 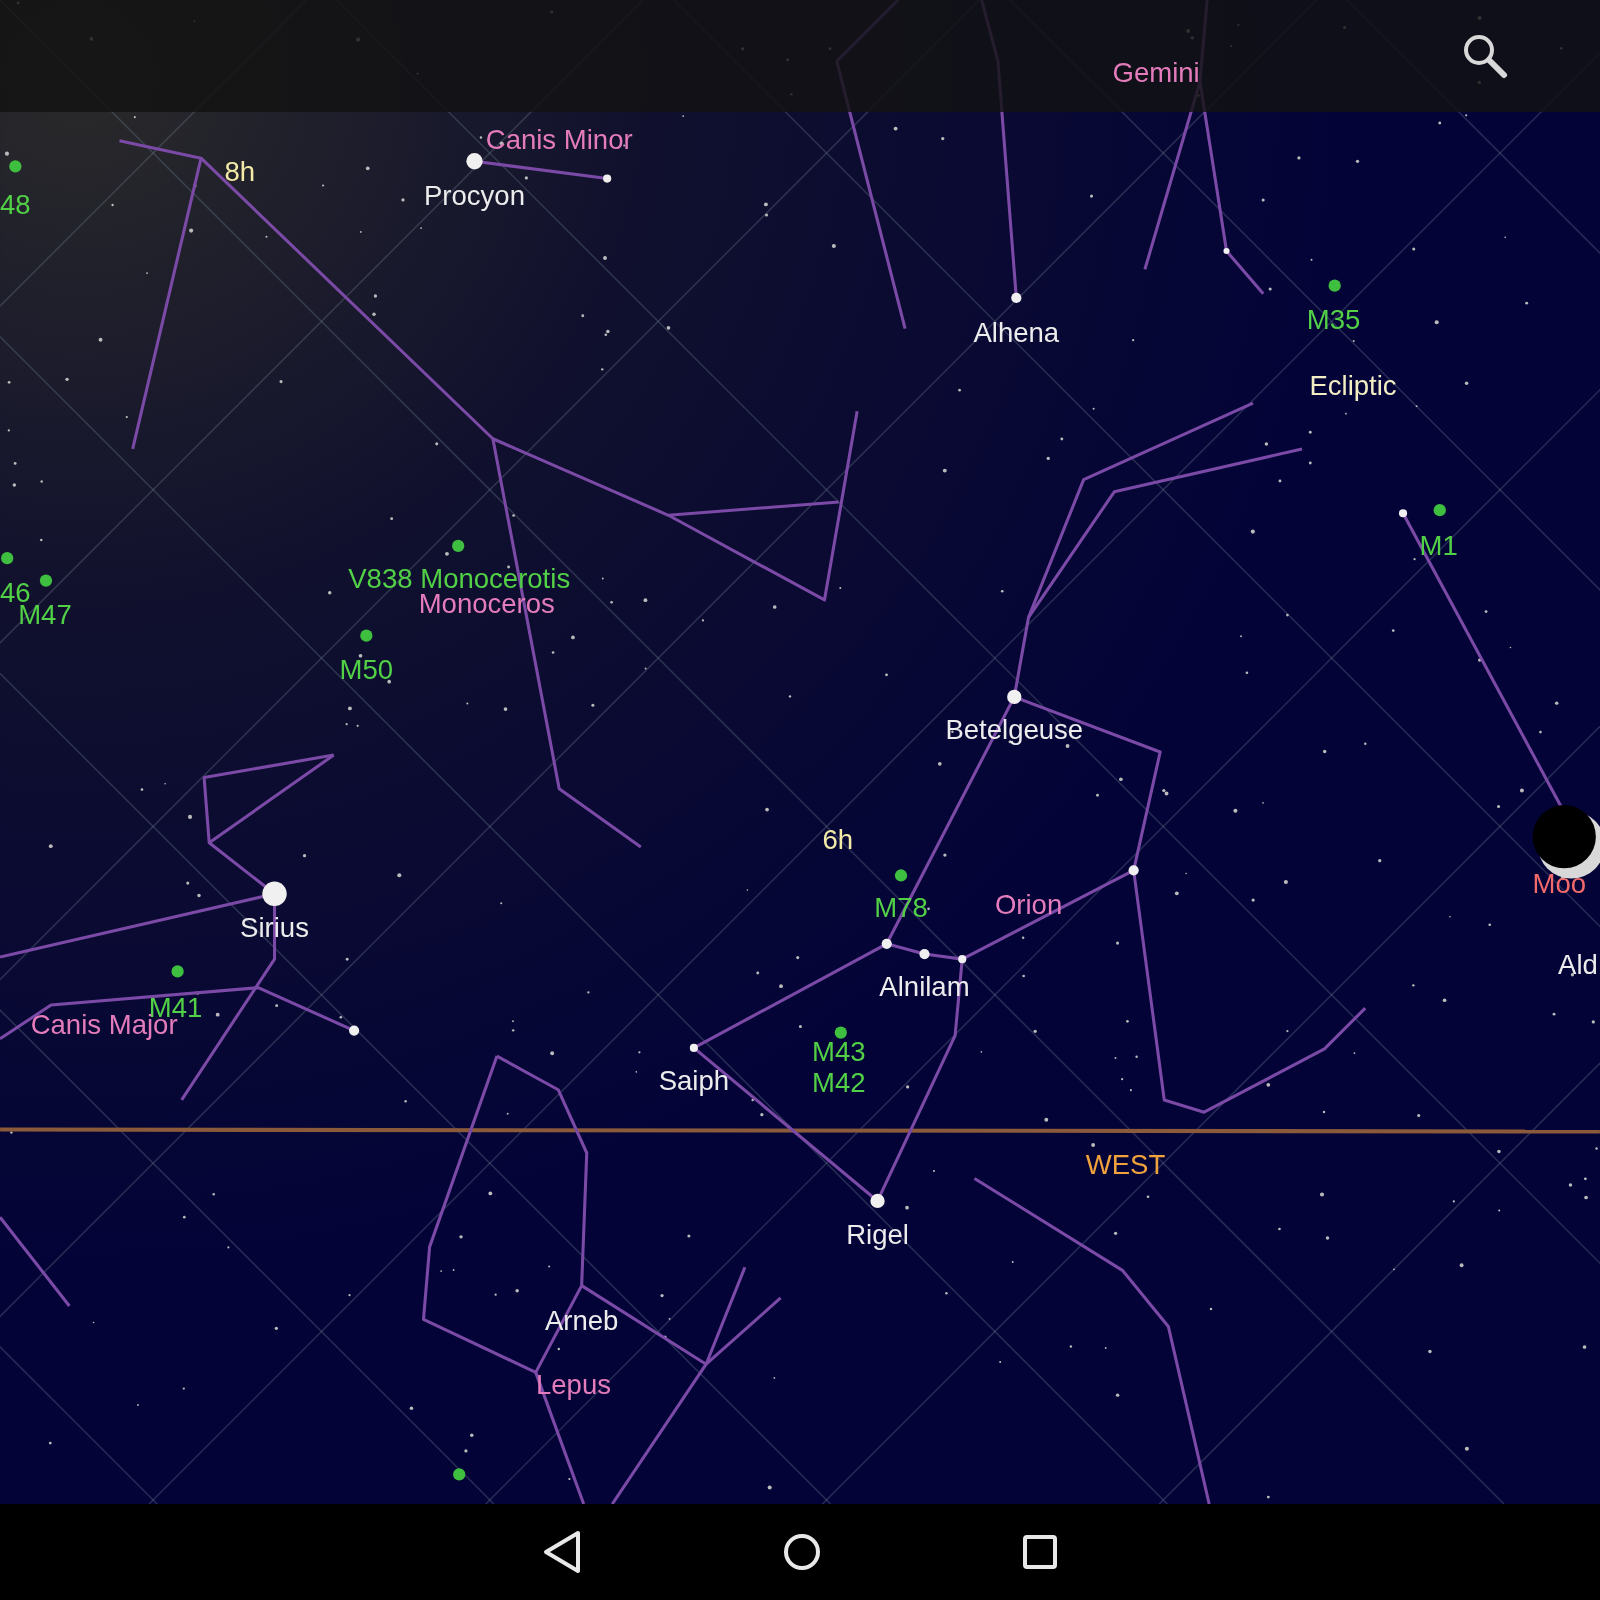 What do you see at coordinates (1485, 56) in the screenshot?
I see `search-icon` at bounding box center [1485, 56].